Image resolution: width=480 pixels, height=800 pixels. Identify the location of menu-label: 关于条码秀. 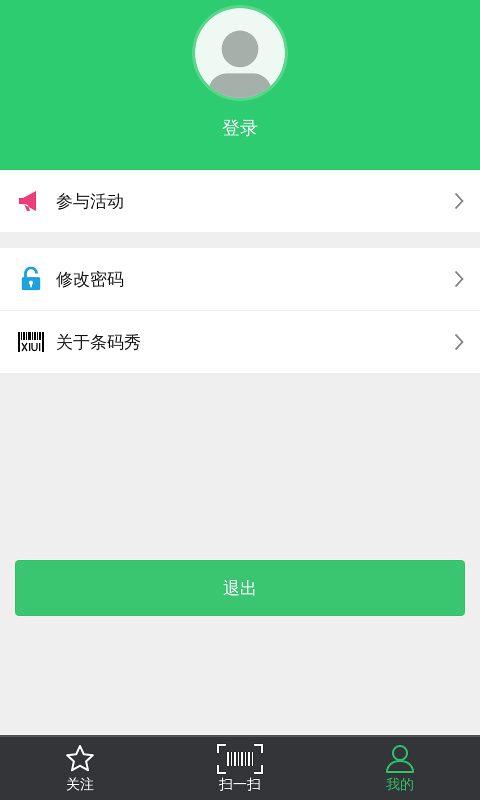
(99, 343).